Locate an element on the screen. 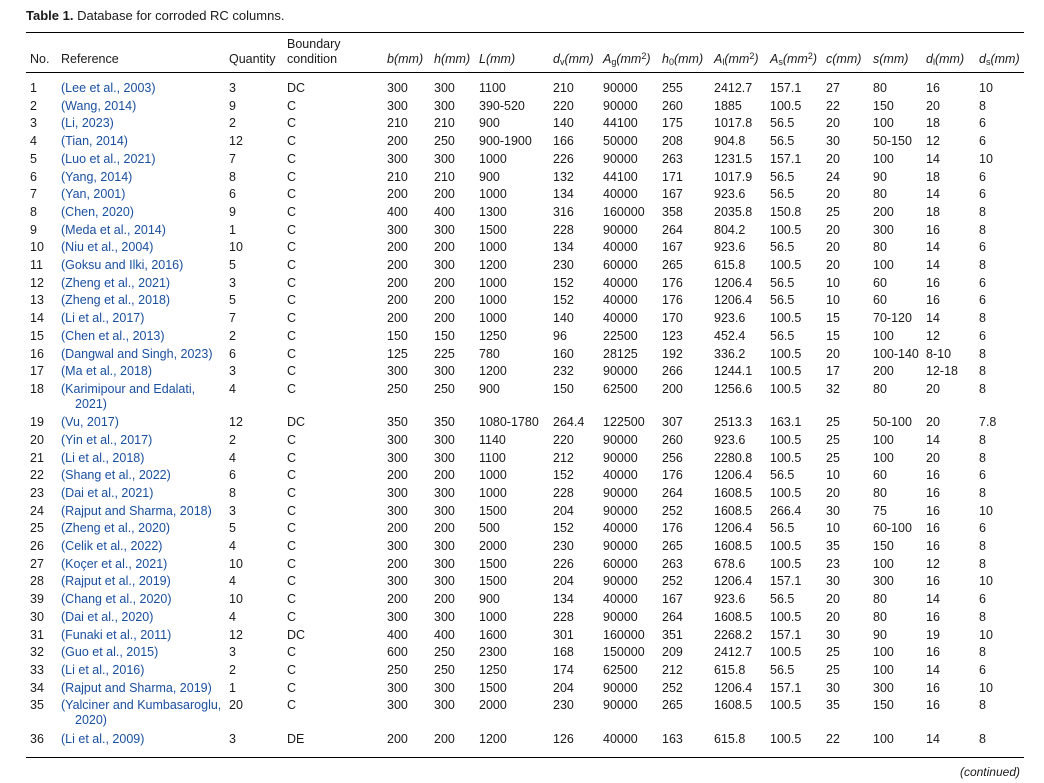 The height and width of the screenshot is (783, 1044). cell-L: 2300 is located at coordinates (493, 652).